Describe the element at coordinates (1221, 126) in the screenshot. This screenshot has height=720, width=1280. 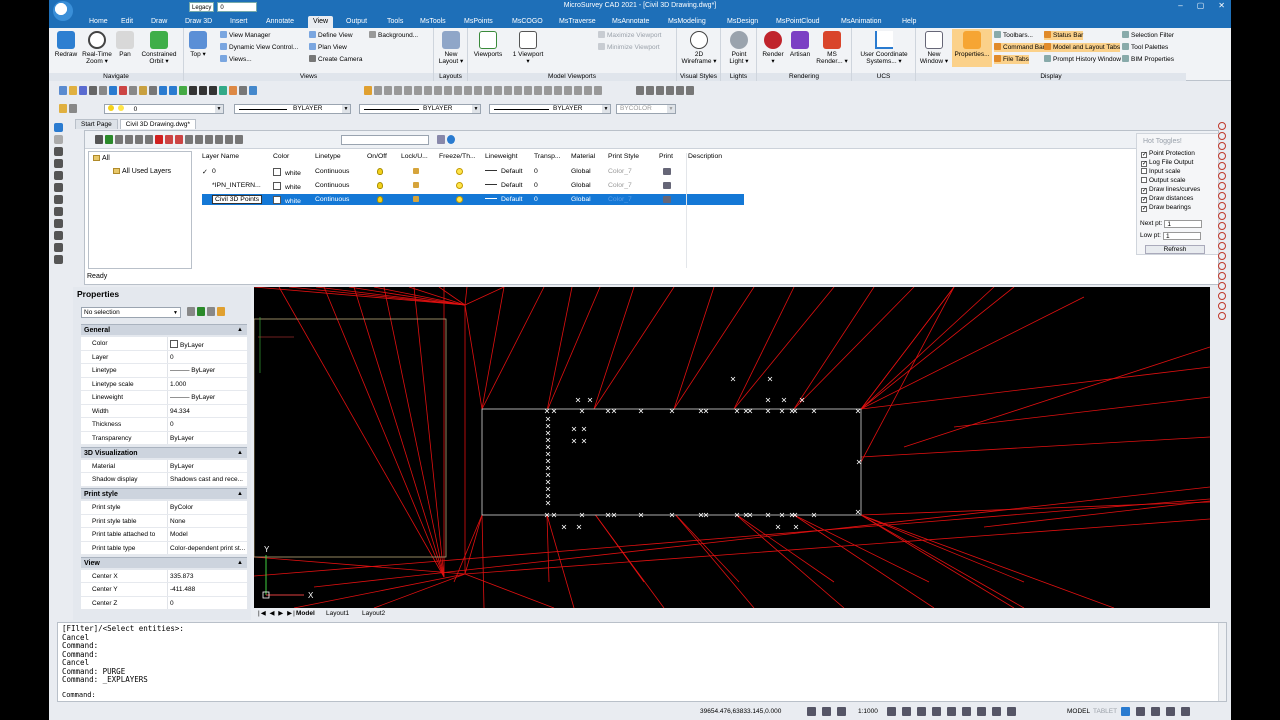
I see `draw-line-icon` at that location.